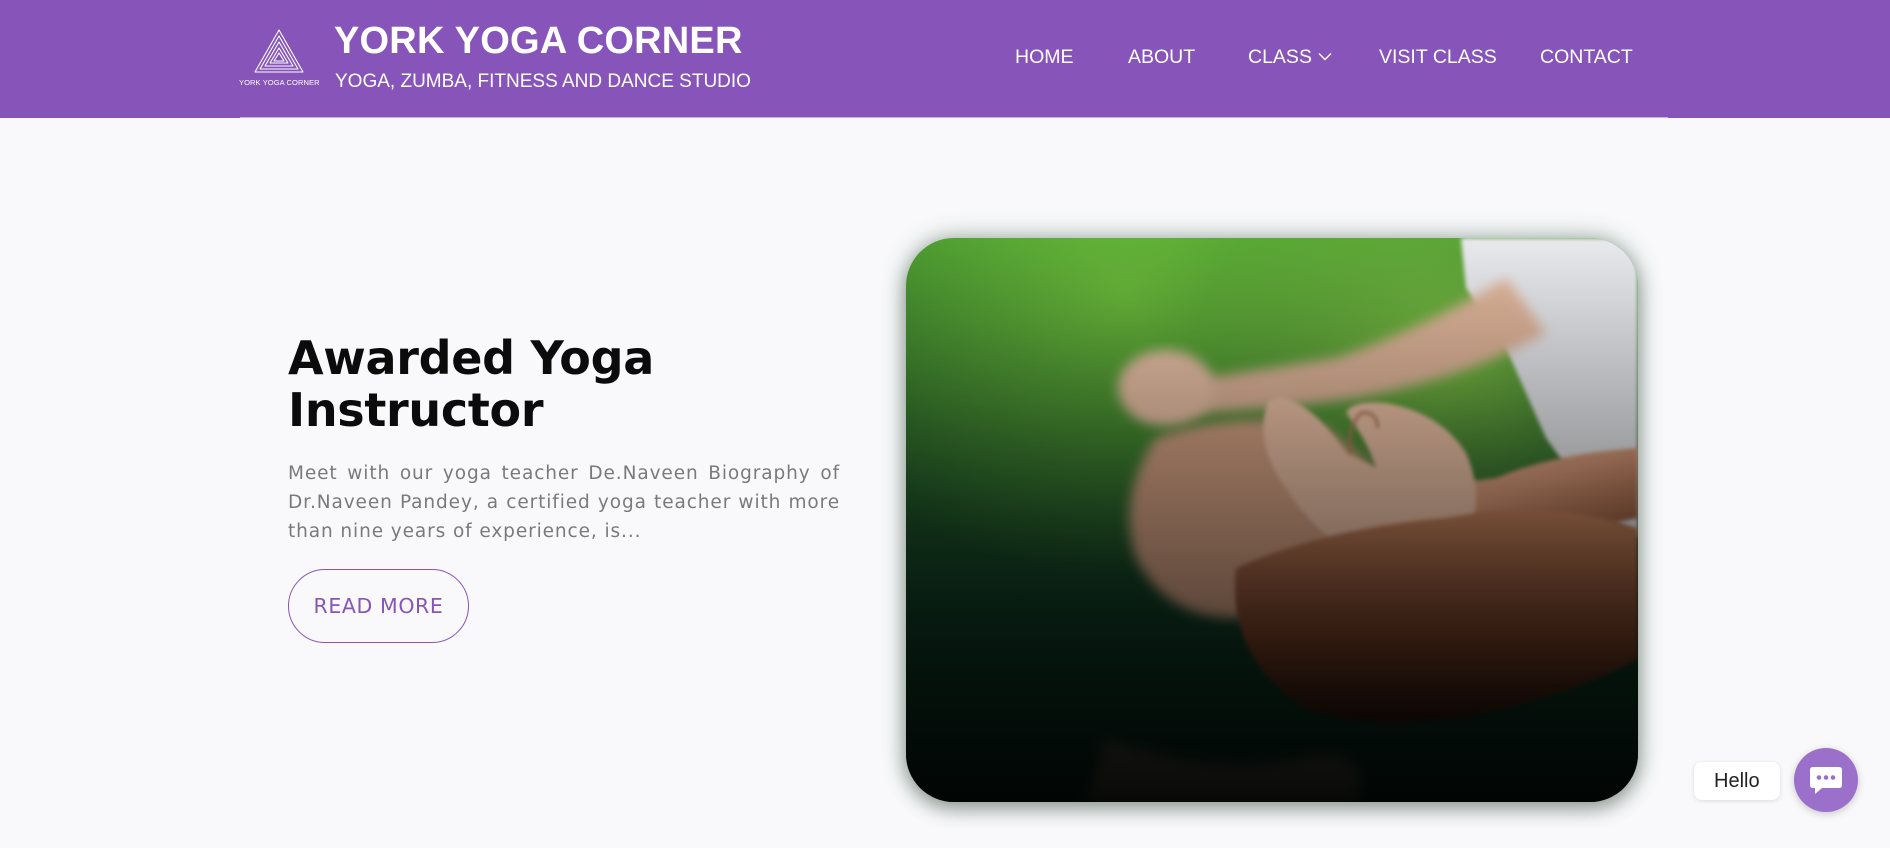 Image resolution: width=1890 pixels, height=848 pixels. I want to click on chat-greeting-bubble: Hello, so click(1737, 781).